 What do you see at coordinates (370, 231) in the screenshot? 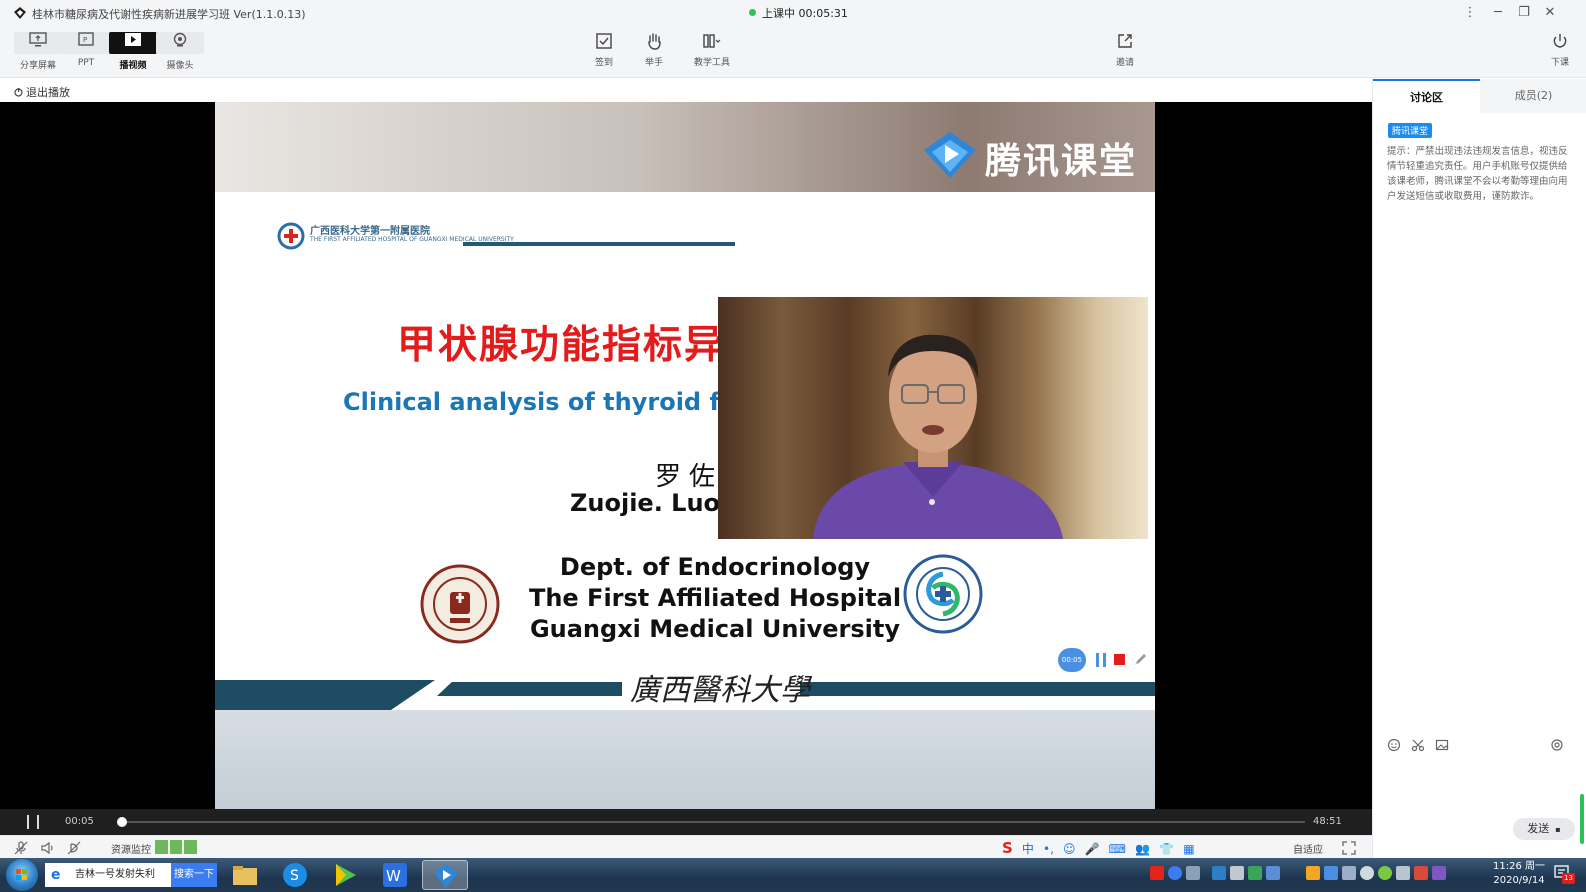
I see `hospital-name-cn: 广西医科大学第一附属医院` at bounding box center [370, 231].